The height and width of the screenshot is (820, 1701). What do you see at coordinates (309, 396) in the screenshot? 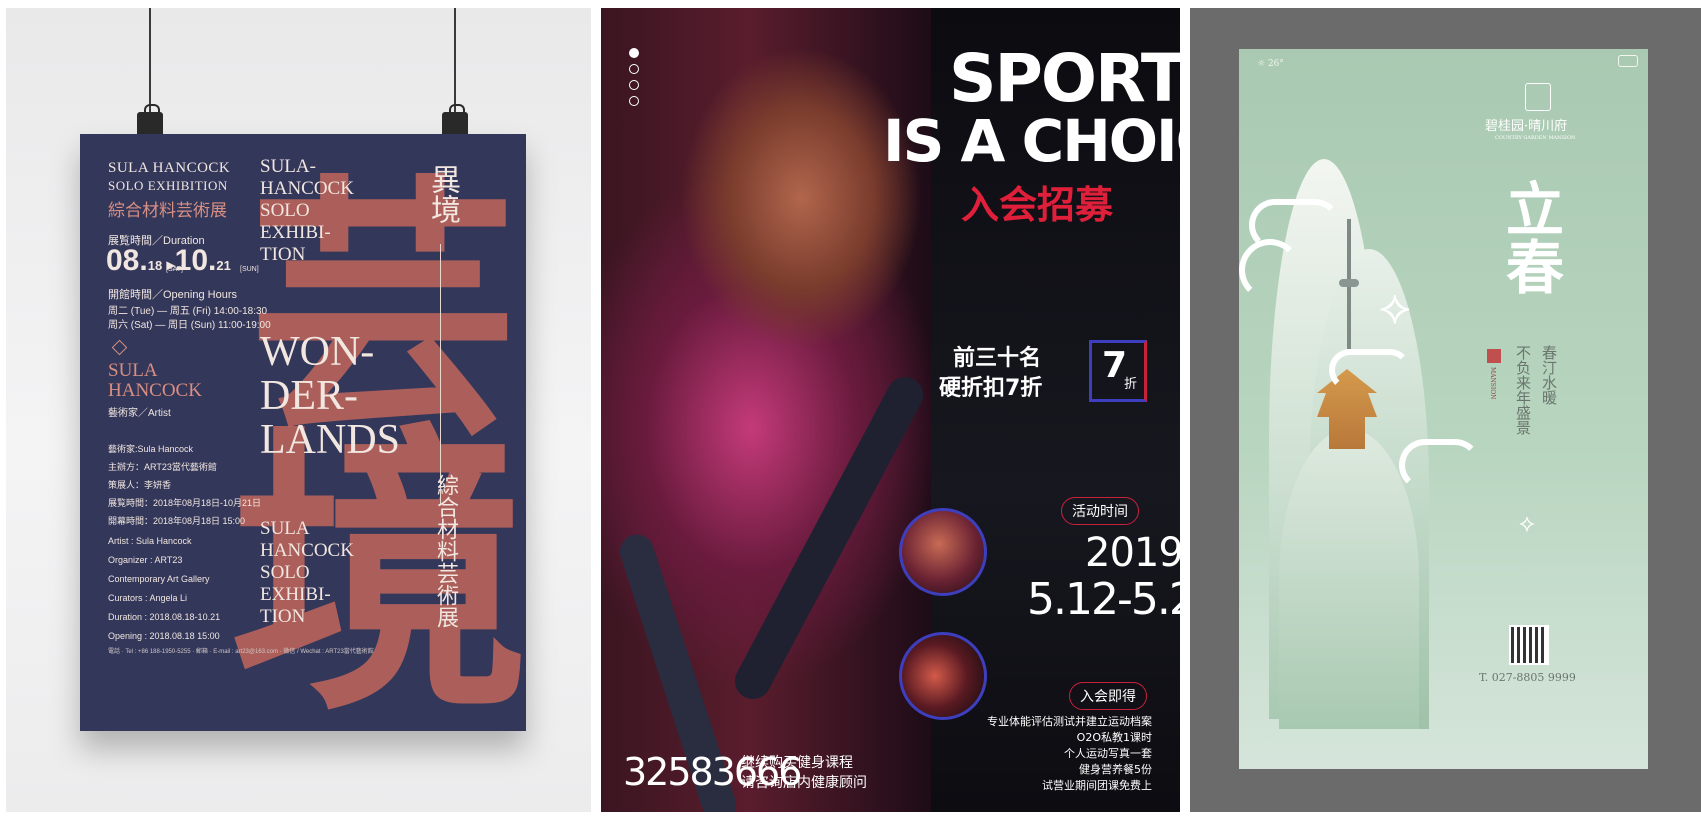
I see `wonder-line: DER-` at bounding box center [309, 396].